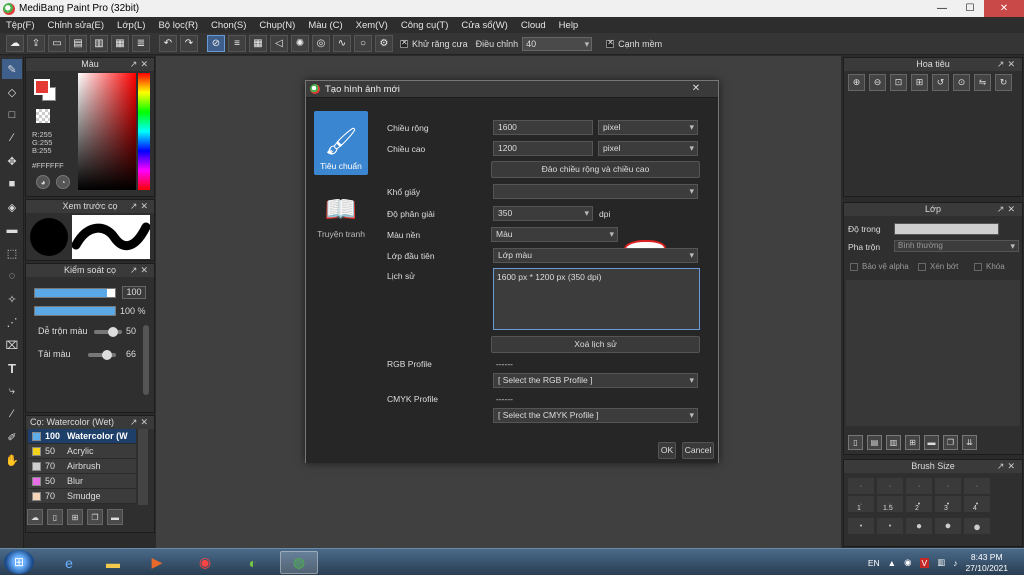  What do you see at coordinates (543, 148) in the screenshot?
I see `height-input: 1200` at bounding box center [543, 148].